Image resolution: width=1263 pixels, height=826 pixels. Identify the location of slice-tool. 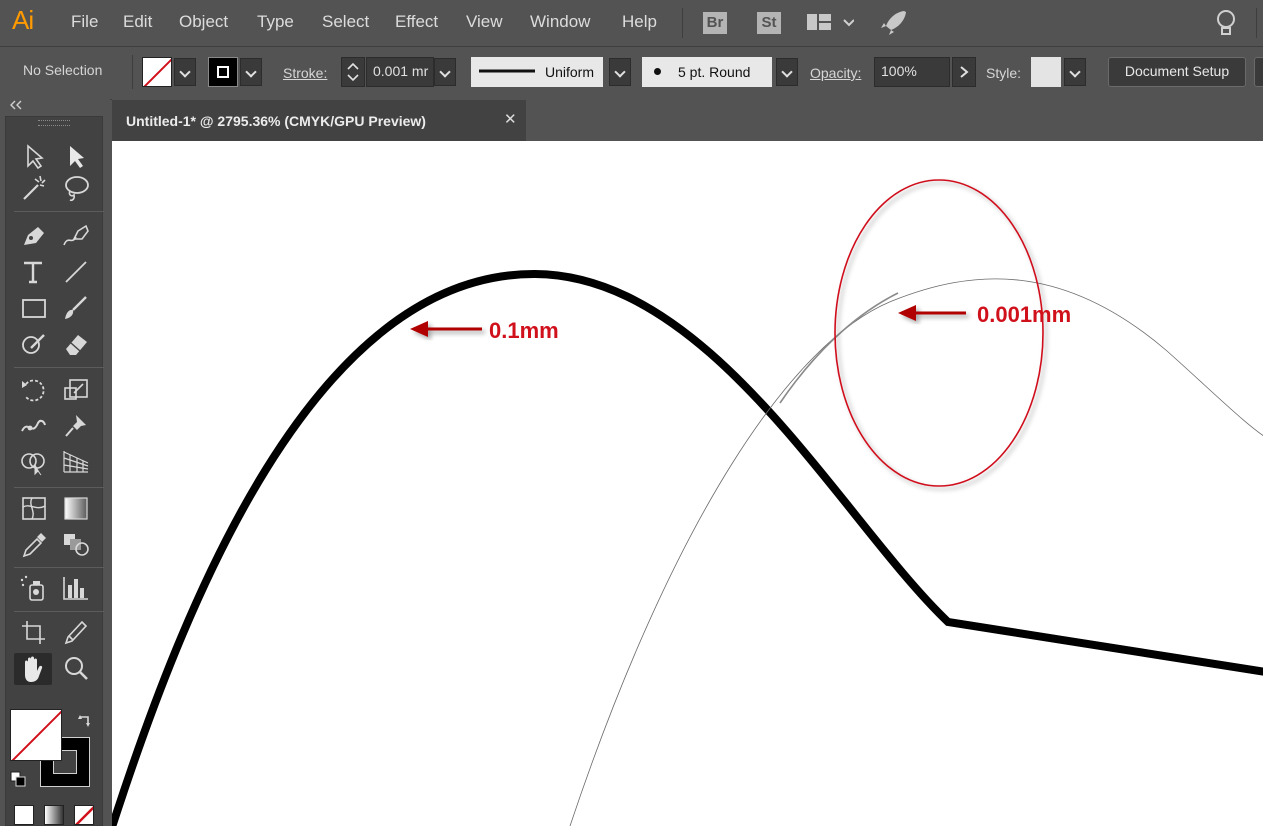
(76, 632).